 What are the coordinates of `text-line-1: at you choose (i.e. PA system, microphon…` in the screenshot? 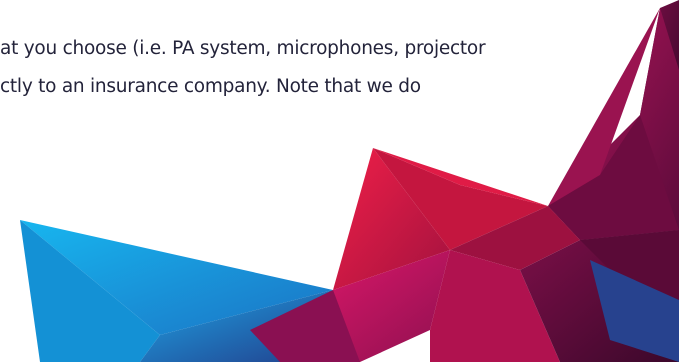 It's located at (243, 48).